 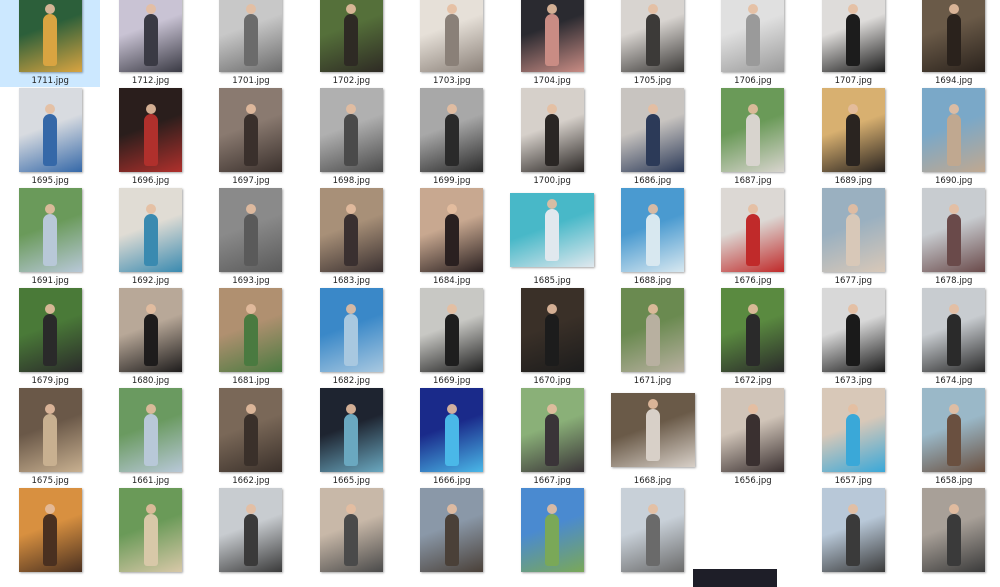 I want to click on file-item: 1705.jpg, so click(x=652, y=43).